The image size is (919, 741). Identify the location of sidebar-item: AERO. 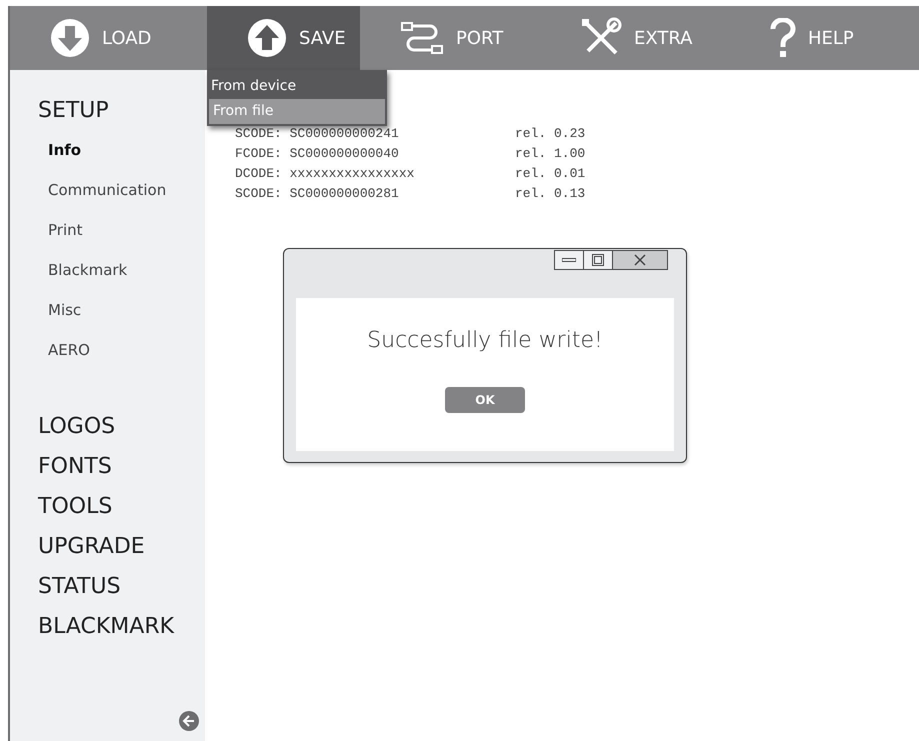
(64, 350).